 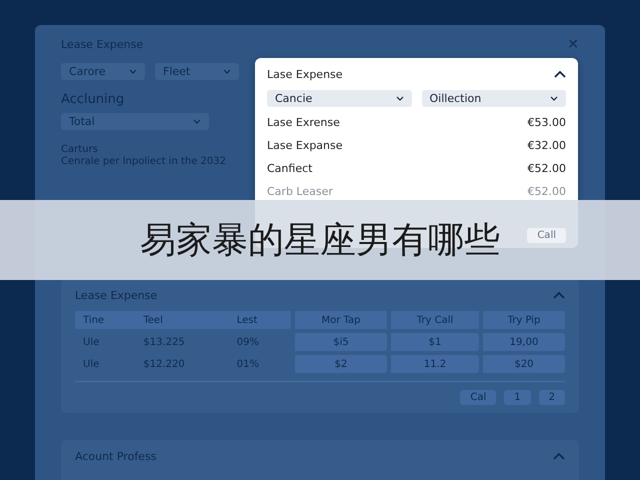 I want to click on note-text: Cenrale per Inpoliect in the 2032, so click(x=143, y=161).